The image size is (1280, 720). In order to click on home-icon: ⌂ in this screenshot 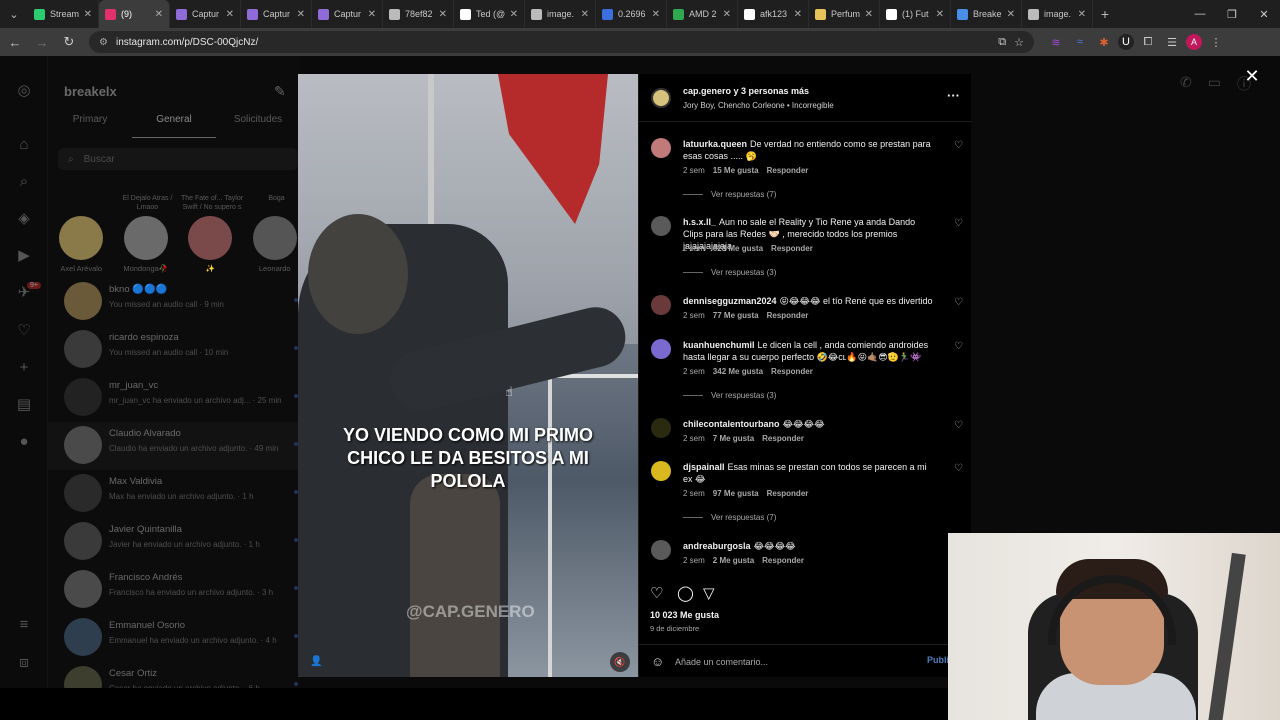, I will do `click(24, 144)`.